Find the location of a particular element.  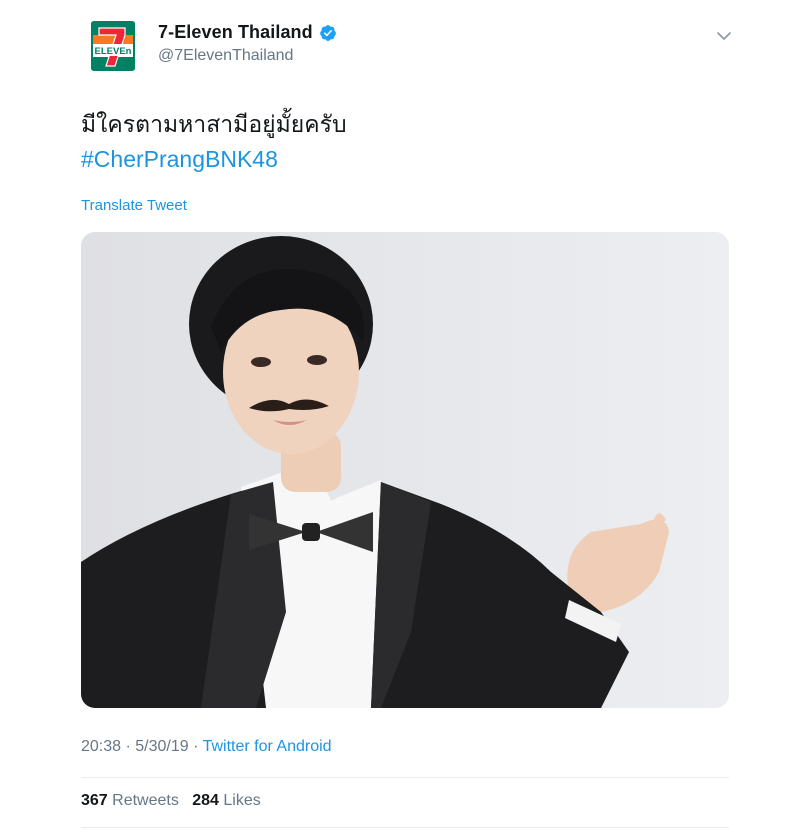

author-name-row: 7-Eleven Thailand is located at coordinates (247, 32).